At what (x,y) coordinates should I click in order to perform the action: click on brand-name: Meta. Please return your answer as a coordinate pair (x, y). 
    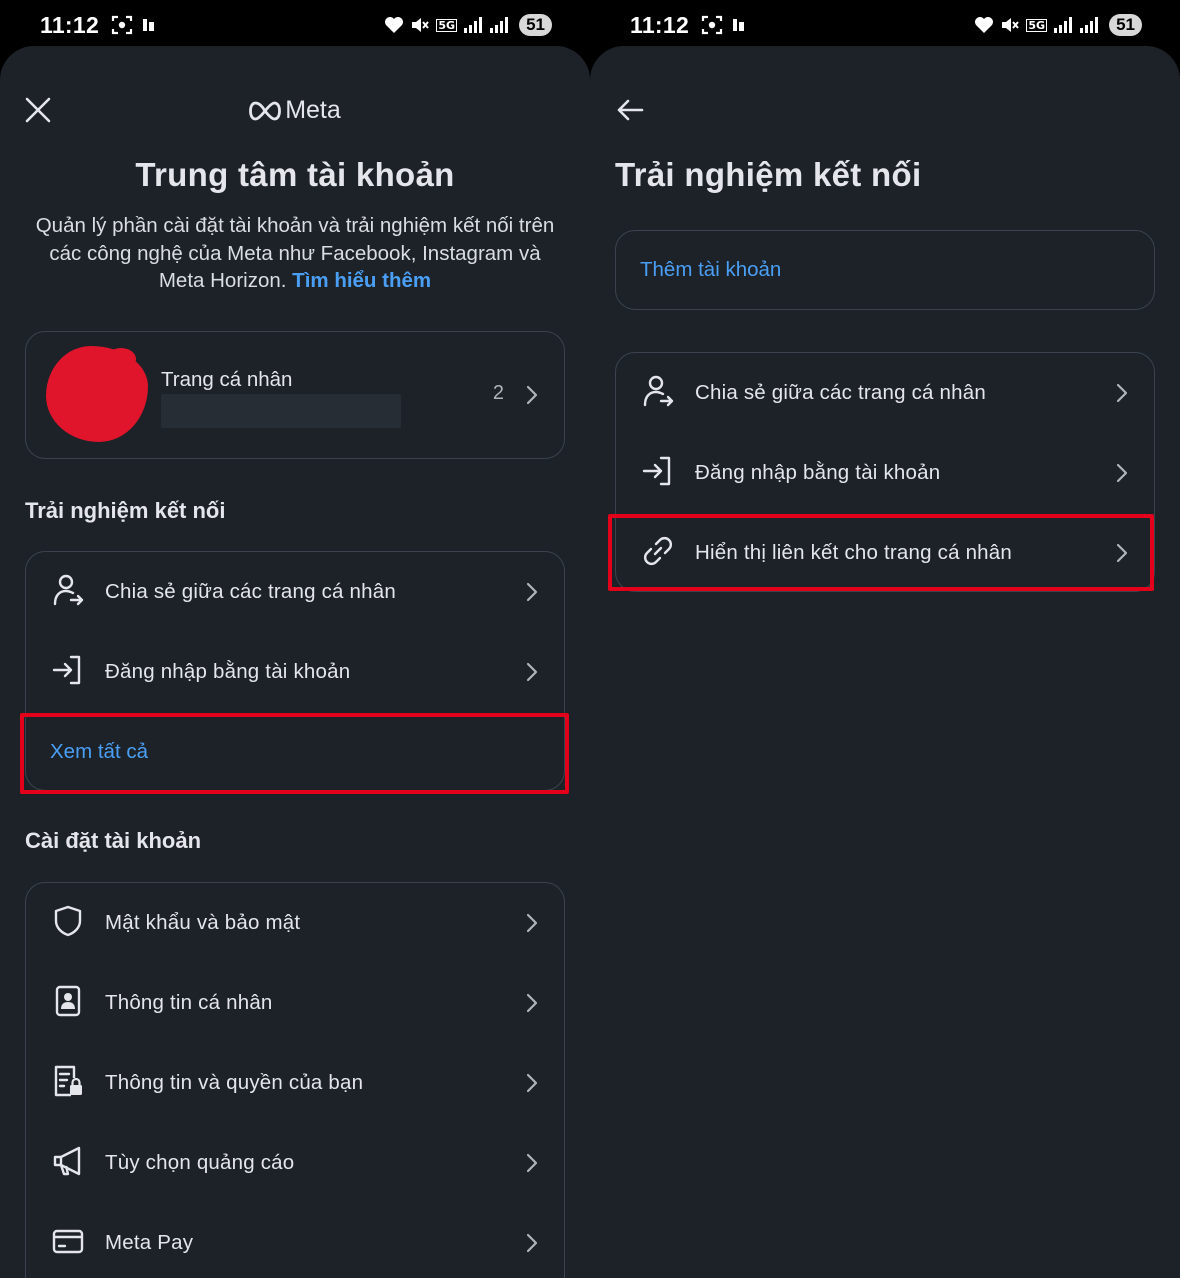
    Looking at the image, I should click on (313, 110).